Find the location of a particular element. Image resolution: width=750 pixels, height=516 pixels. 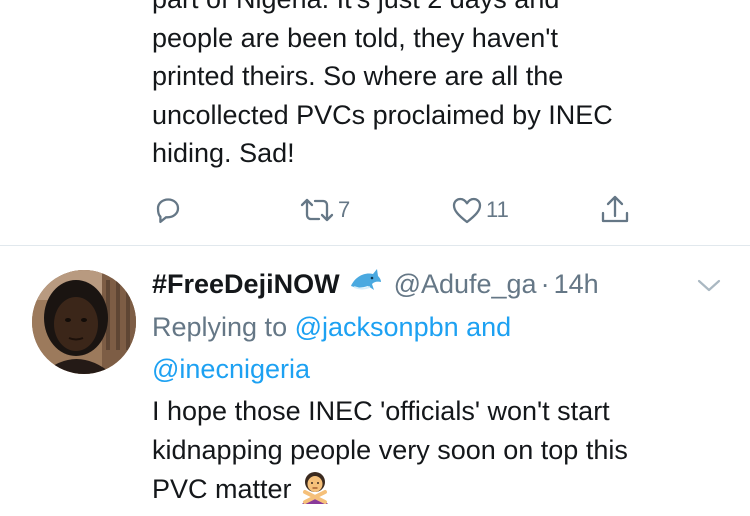

text-line: printed theirs. So where are all the is located at coordinates (358, 76).